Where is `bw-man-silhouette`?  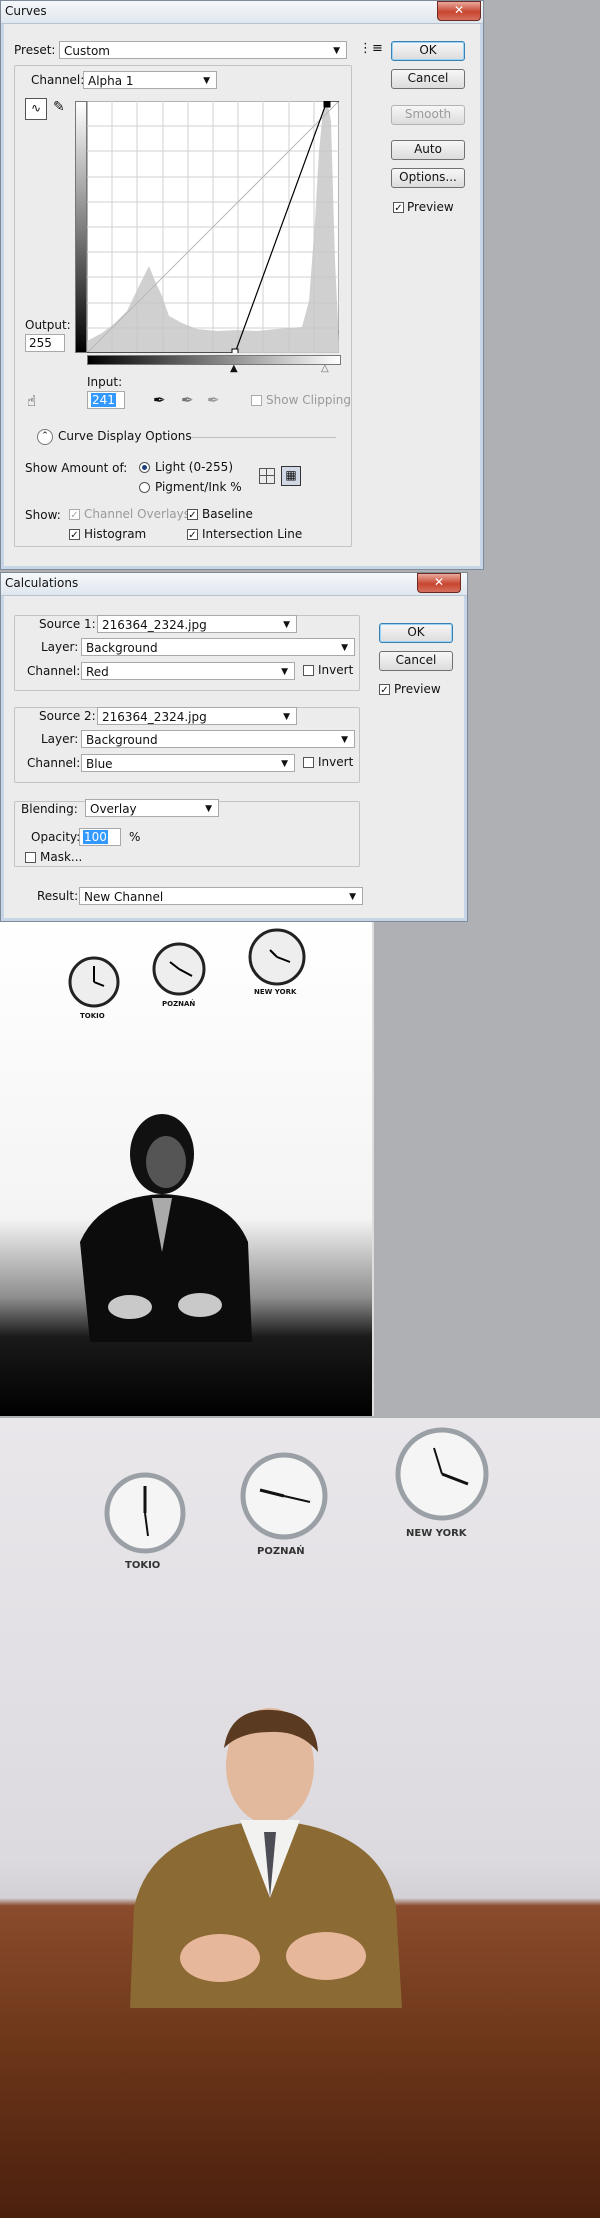
bw-man-silhouette is located at coordinates (166, 1228).